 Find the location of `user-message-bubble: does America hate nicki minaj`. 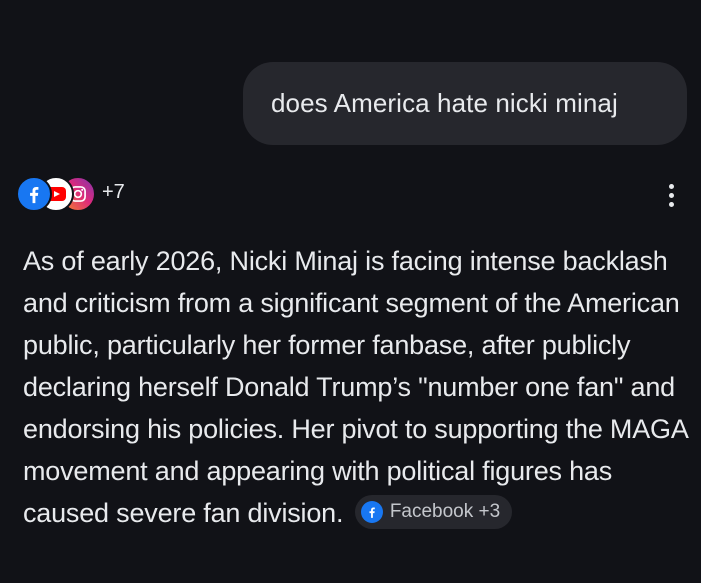

user-message-bubble: does America hate nicki minaj is located at coordinates (465, 103).